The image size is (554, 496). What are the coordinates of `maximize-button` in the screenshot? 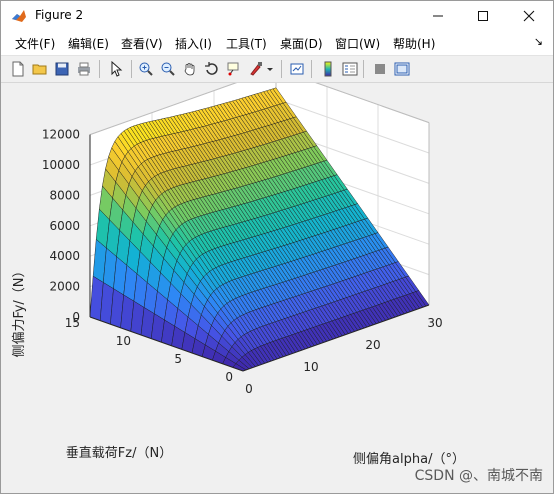 It's located at (483, 16).